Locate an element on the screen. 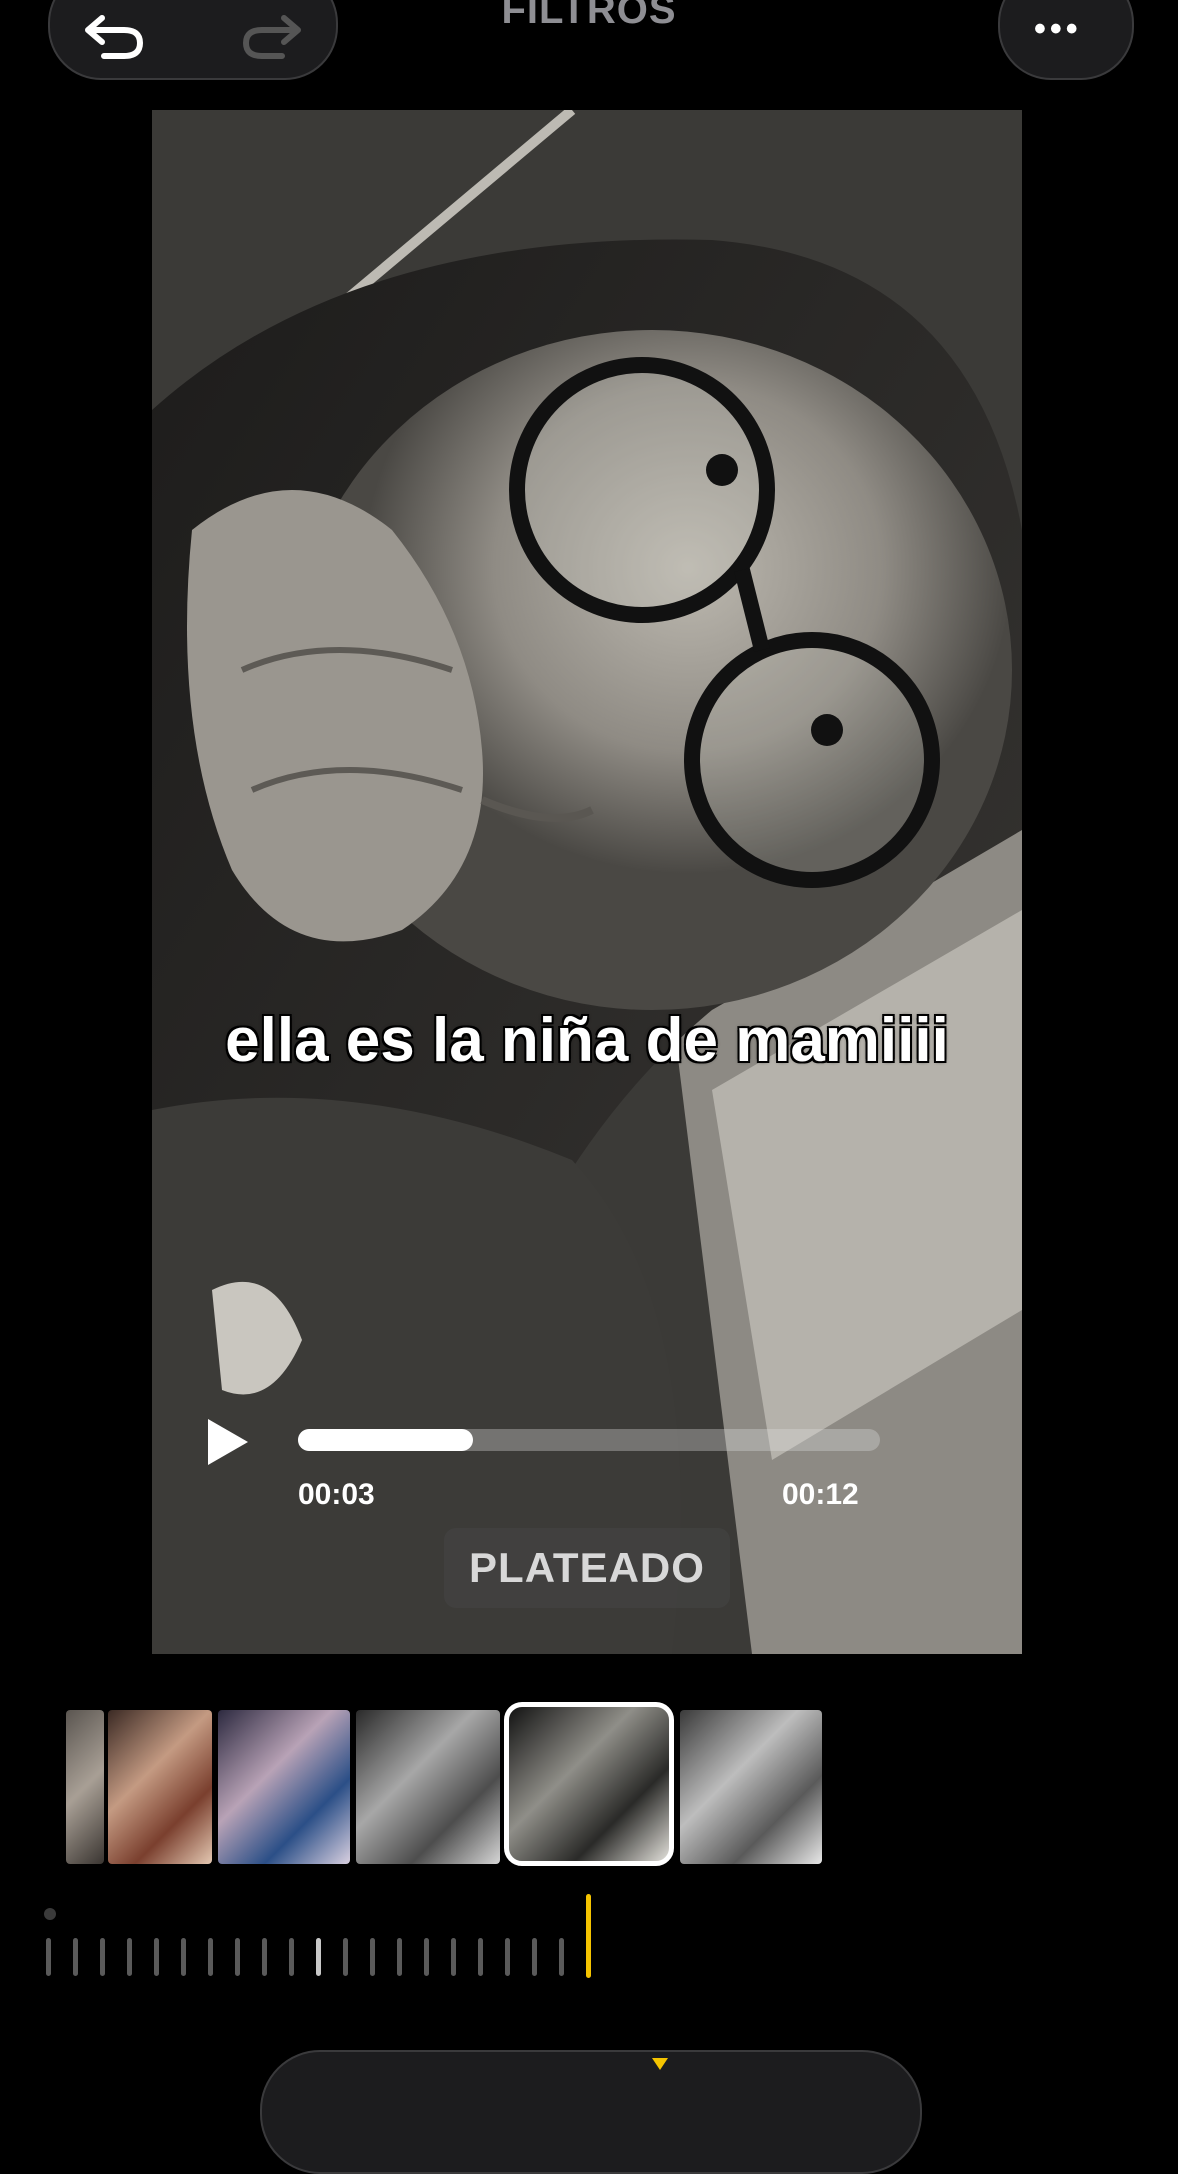  intensity-scrubber is located at coordinates (589, 1935).